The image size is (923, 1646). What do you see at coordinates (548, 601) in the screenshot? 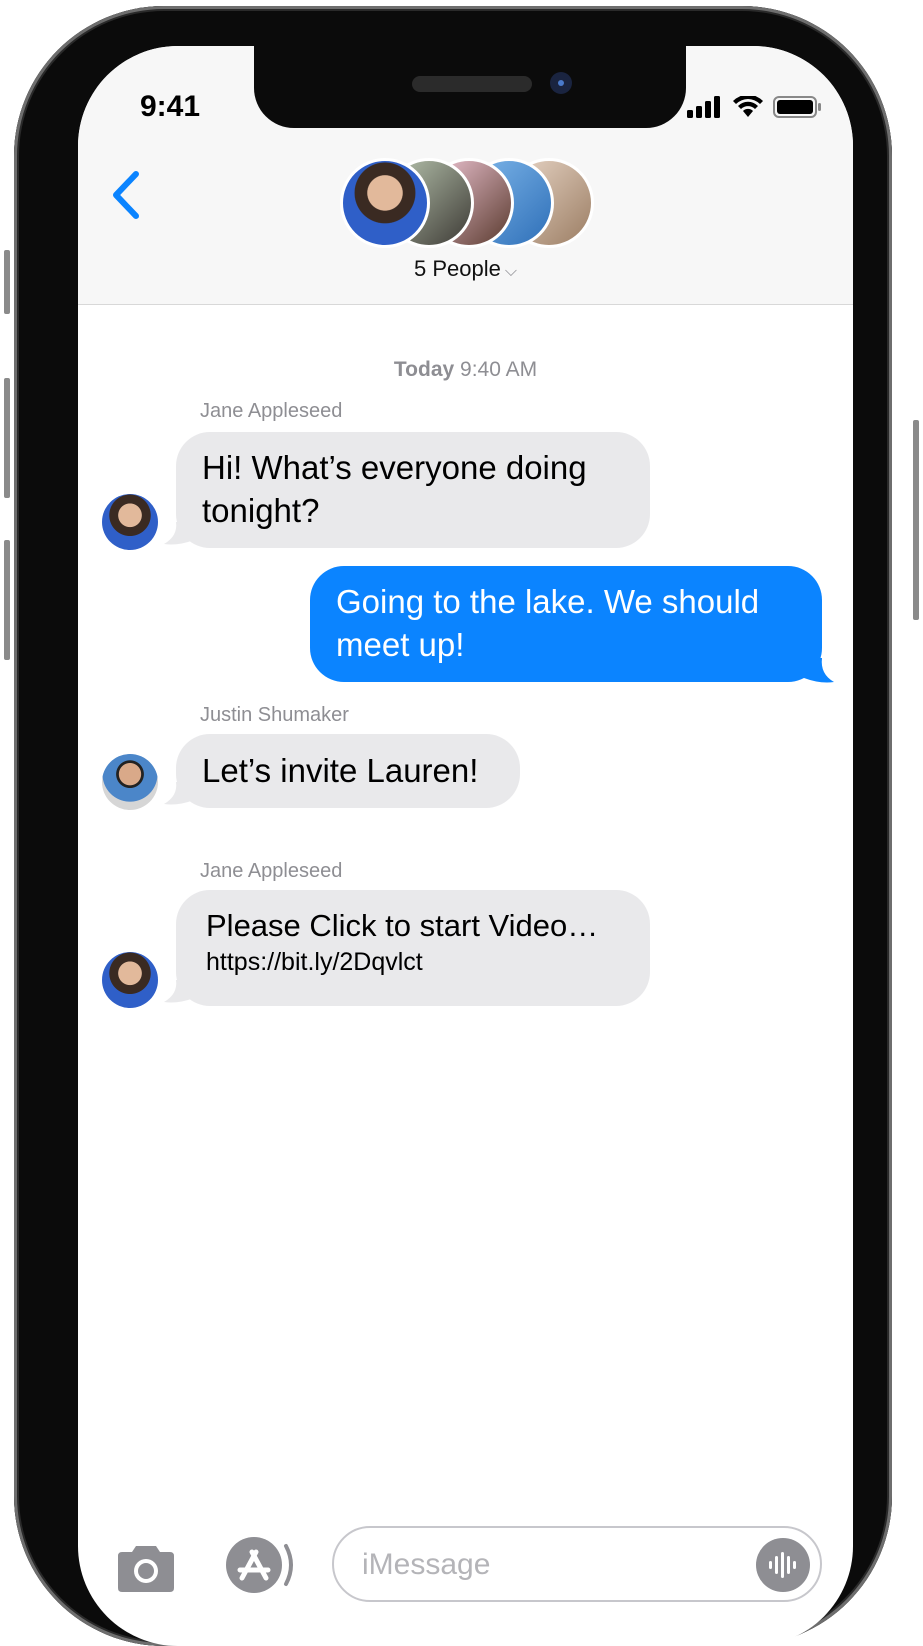
I see `message-text-line: Going to the lake. We should` at bounding box center [548, 601].